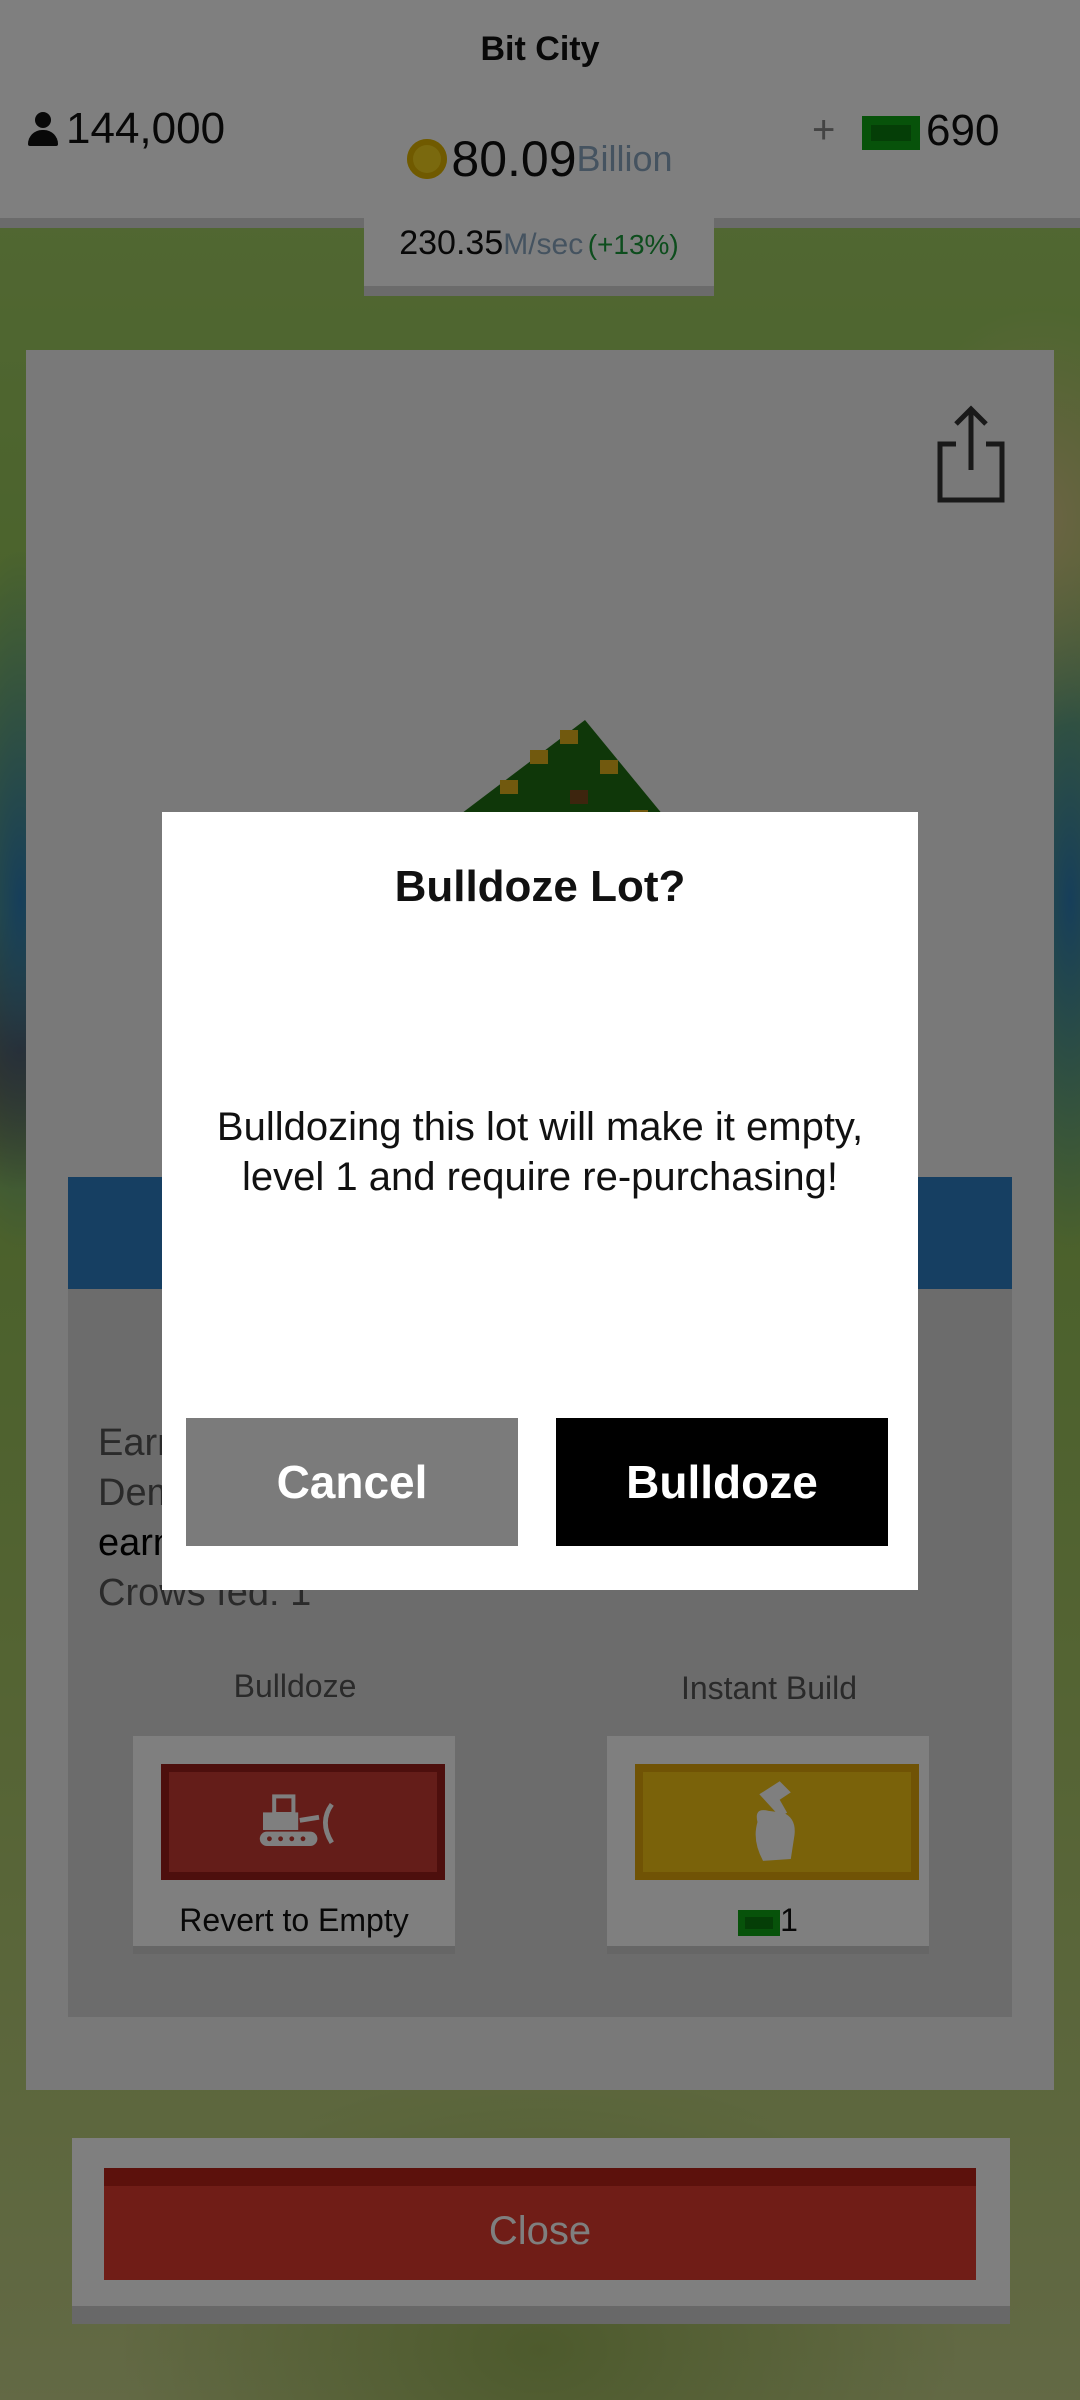 The height and width of the screenshot is (2400, 1080). I want to click on dialog-title: Bulldoze Lot?, so click(540, 886).